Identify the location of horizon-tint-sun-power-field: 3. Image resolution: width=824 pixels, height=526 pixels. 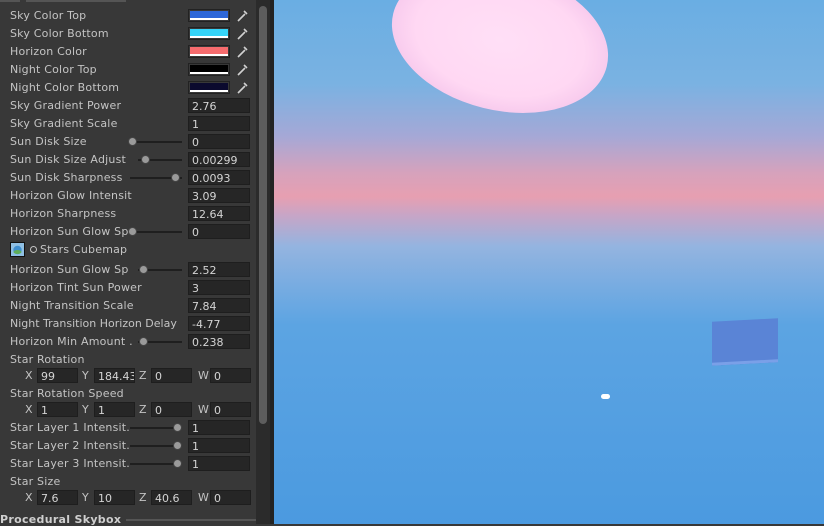
(219, 287).